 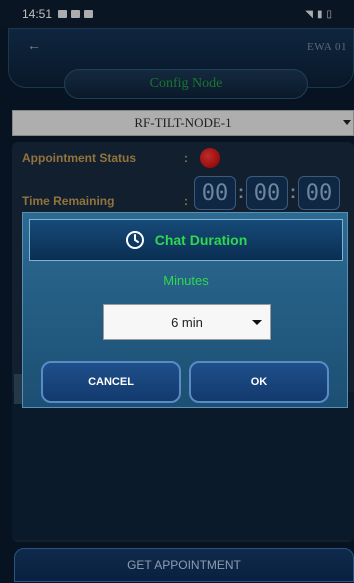 I want to click on ok-button: OK, so click(x=259, y=382).